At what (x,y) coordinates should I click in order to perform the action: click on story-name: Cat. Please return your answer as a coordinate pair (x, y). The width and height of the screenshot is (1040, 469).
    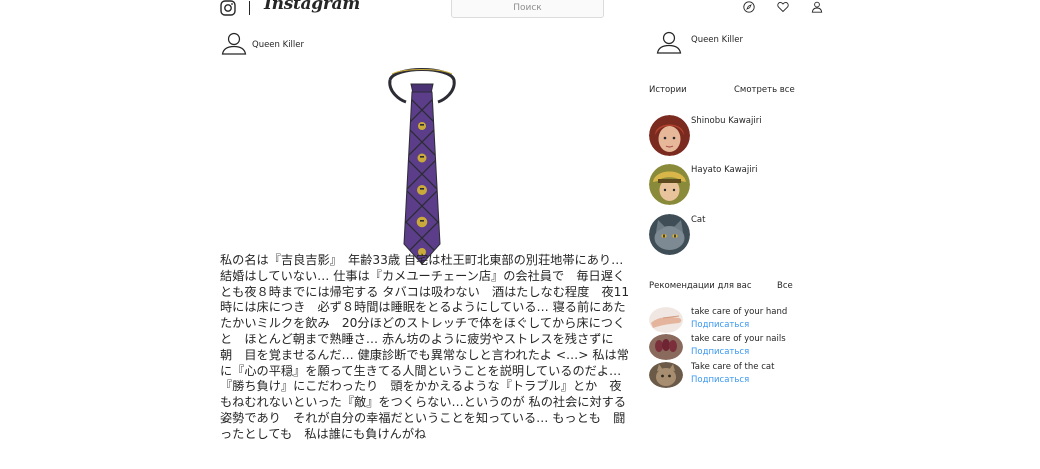
    Looking at the image, I should click on (698, 220).